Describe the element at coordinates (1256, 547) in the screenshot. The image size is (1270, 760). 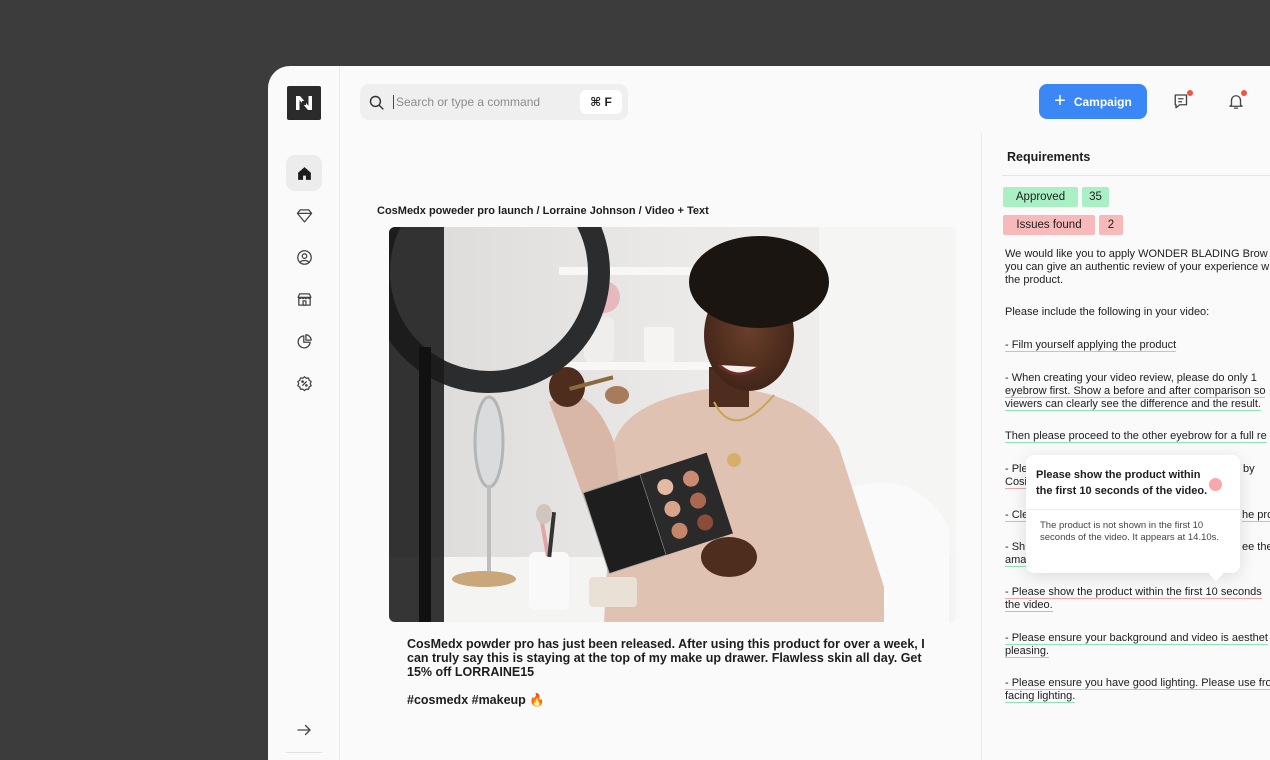
I see `requirement-partial: ee the` at that location.